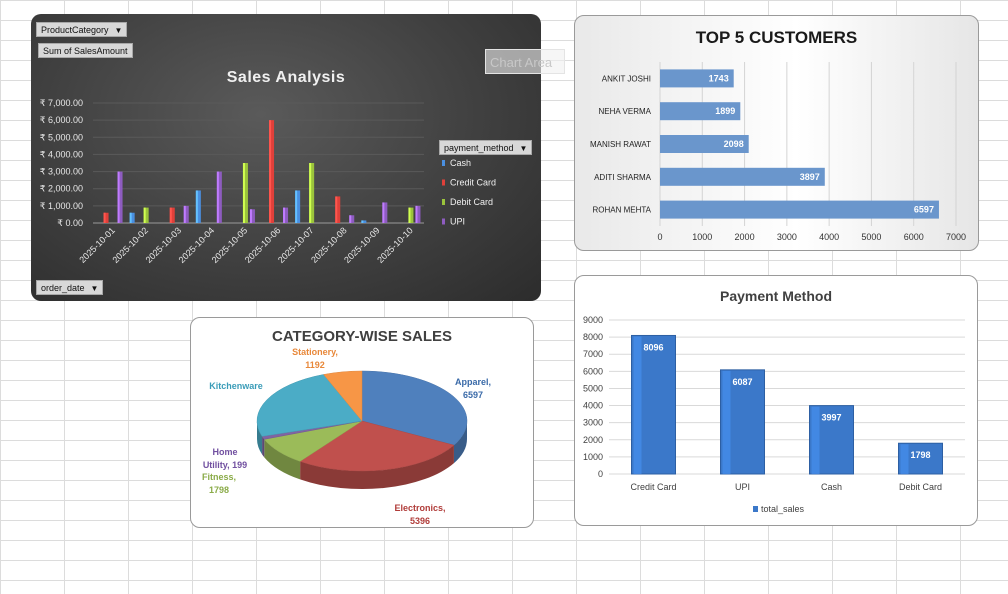 The image size is (1008, 594). Describe the element at coordinates (61, 103) in the screenshot. I see `y-tick-label: ₹ 7,000.00` at that location.